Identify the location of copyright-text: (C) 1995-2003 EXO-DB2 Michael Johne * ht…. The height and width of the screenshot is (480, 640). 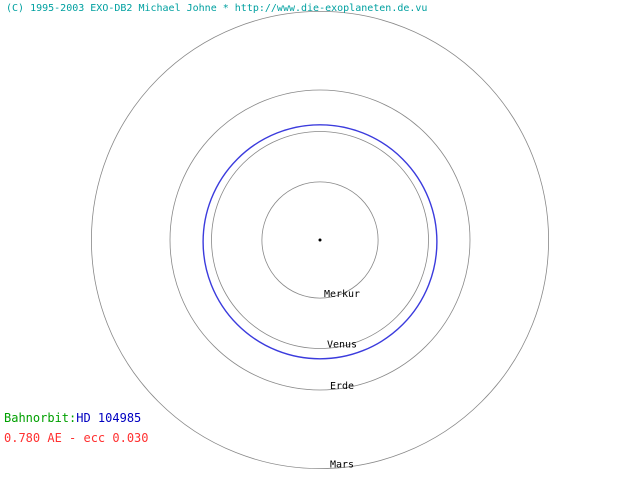
(217, 8).